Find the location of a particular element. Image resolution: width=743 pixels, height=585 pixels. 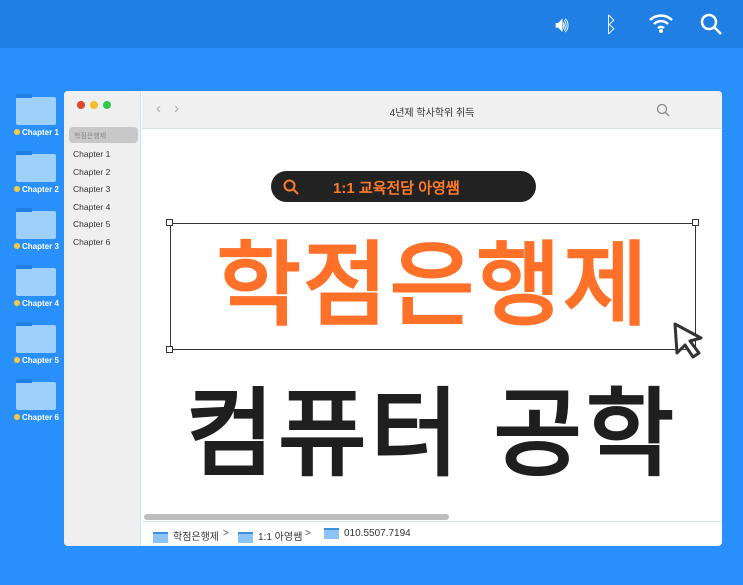

sidebar-item: Chapter 5 is located at coordinates (91, 224).